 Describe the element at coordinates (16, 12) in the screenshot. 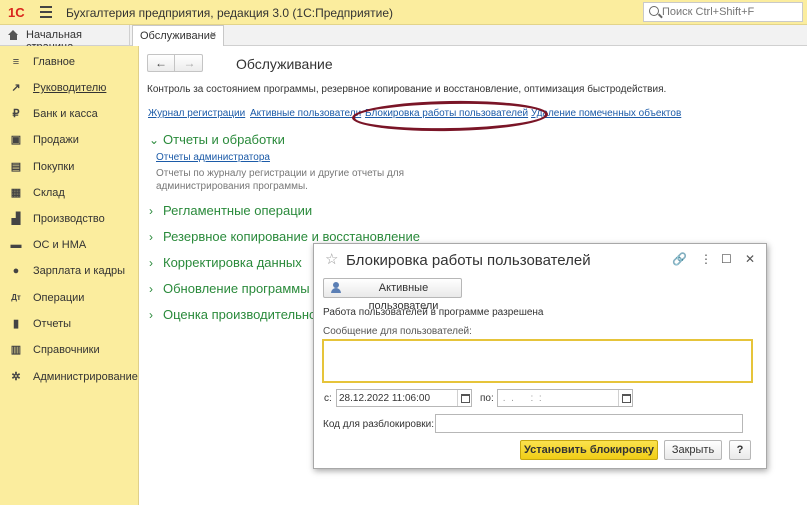

I see `app-logo: 1С` at that location.